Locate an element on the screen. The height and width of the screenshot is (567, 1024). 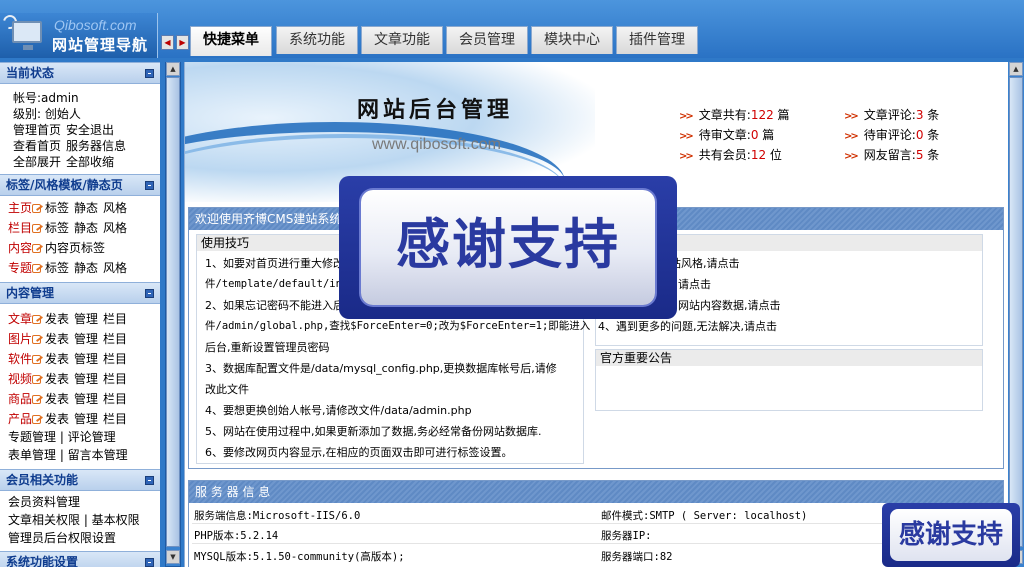
server-info-value: PHP版本:5.2.14 is located at coordinates (236, 536).